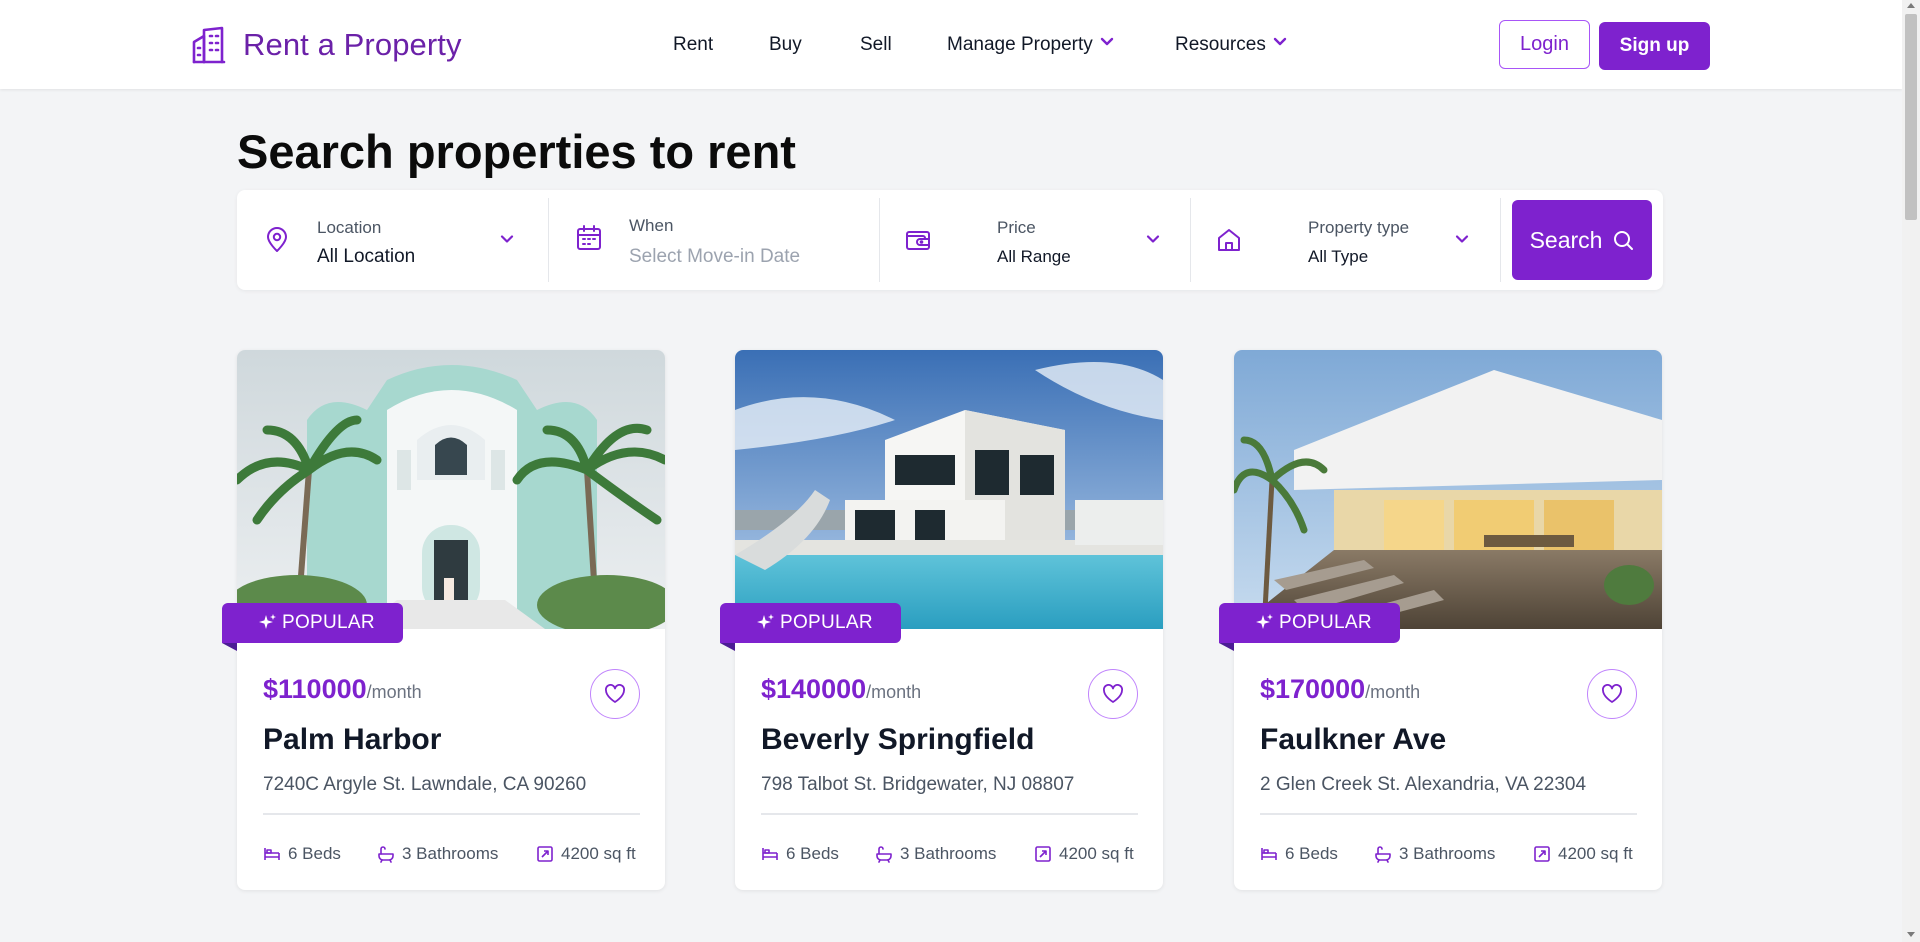 The image size is (1920, 942). I want to click on property-address: 2 Glen Creek St. Alexandria, VA 22304, so click(1423, 784).